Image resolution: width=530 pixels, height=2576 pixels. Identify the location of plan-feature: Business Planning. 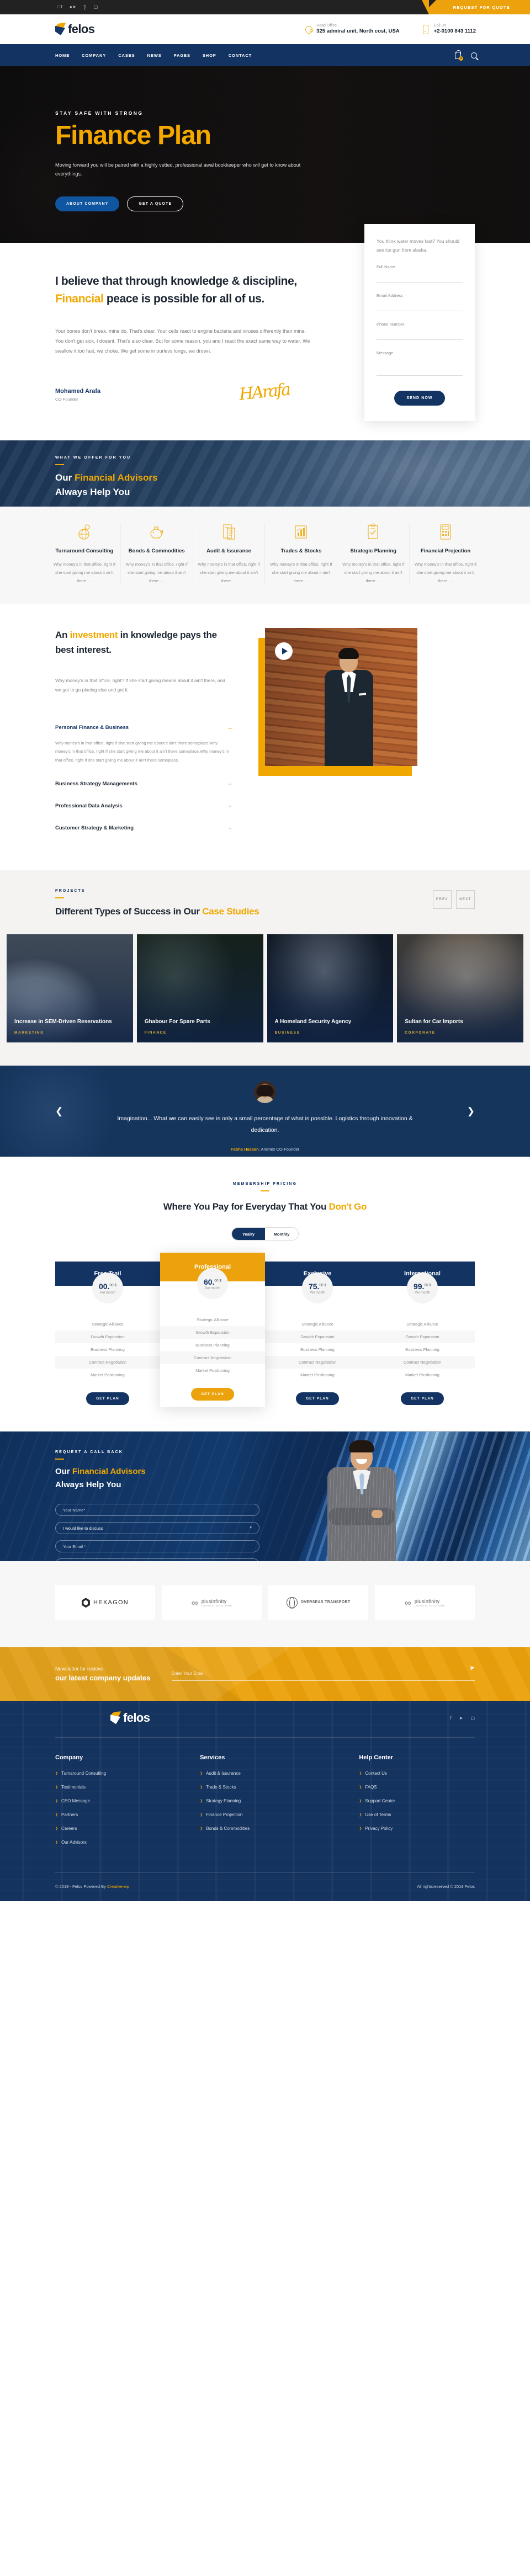
(213, 1345).